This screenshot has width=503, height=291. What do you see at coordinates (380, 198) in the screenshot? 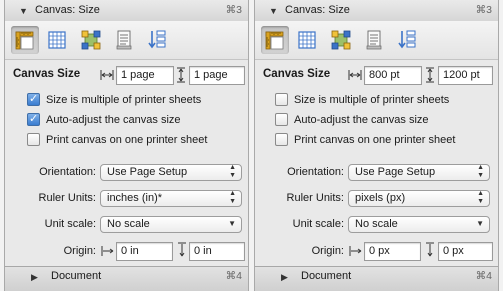
I see `ruler-units-value: pixels (px)` at bounding box center [380, 198].